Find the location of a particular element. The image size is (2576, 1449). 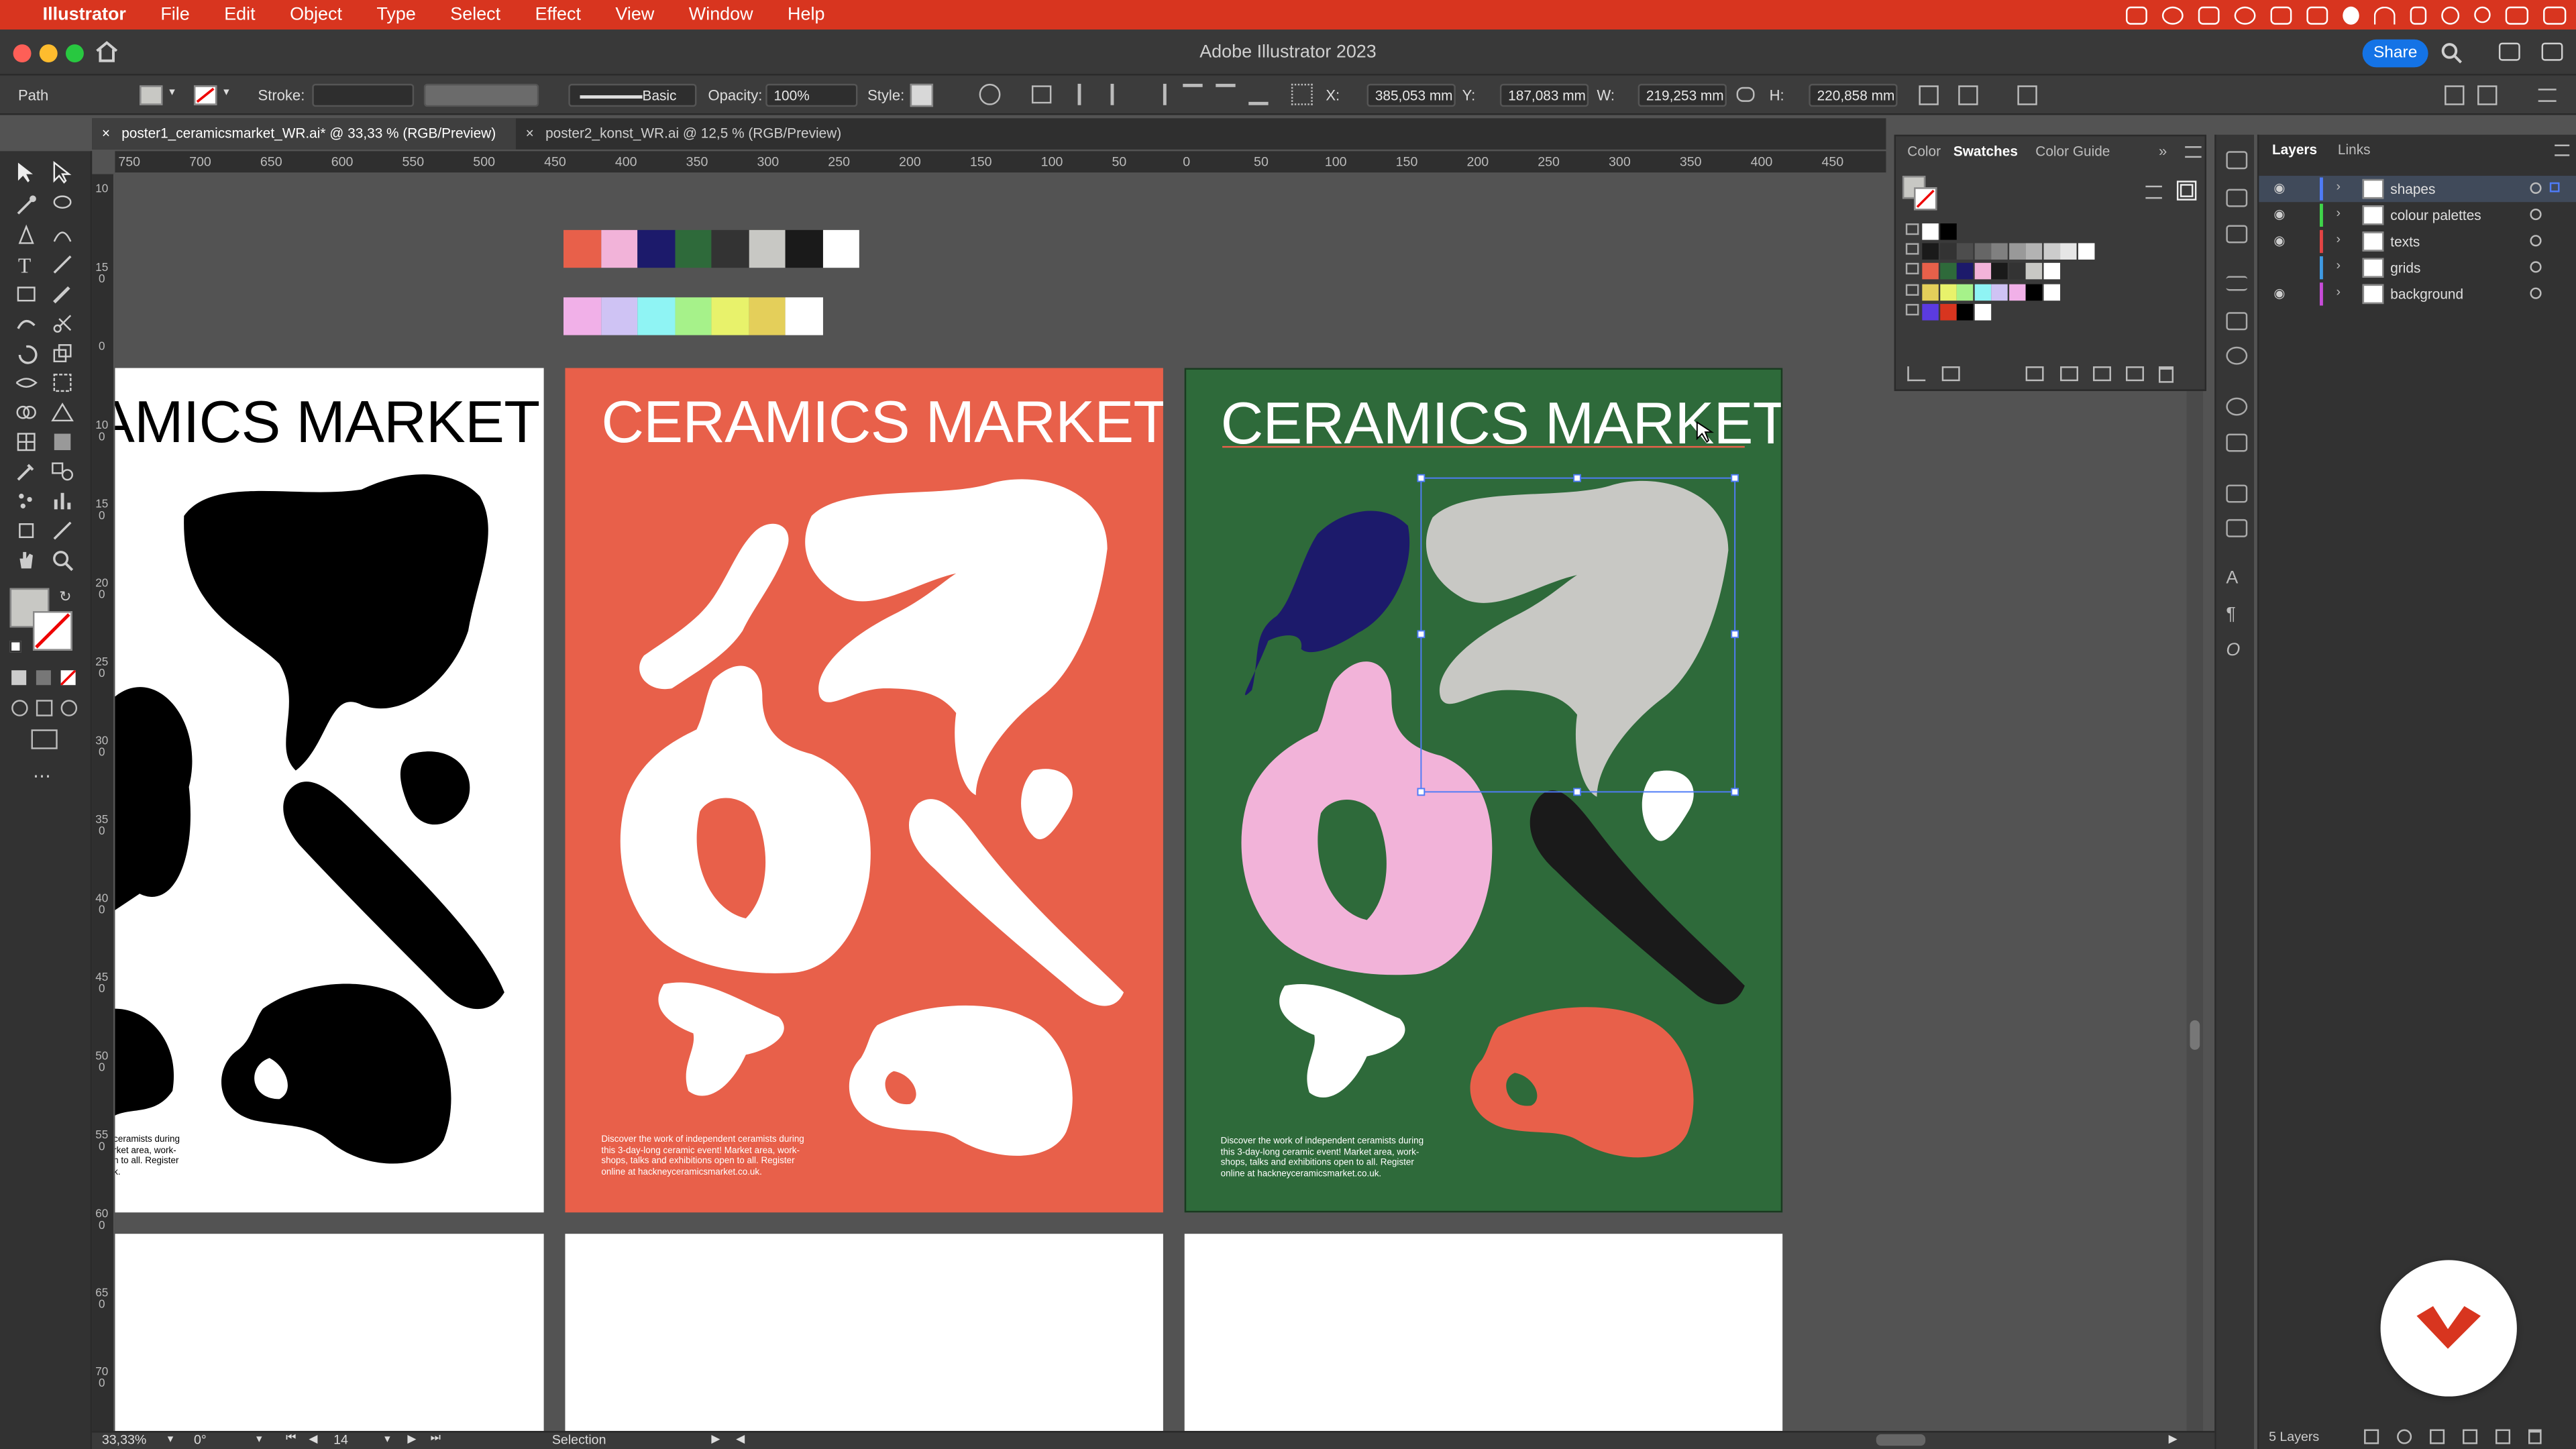

color-mode-icon is located at coordinates (19, 678).